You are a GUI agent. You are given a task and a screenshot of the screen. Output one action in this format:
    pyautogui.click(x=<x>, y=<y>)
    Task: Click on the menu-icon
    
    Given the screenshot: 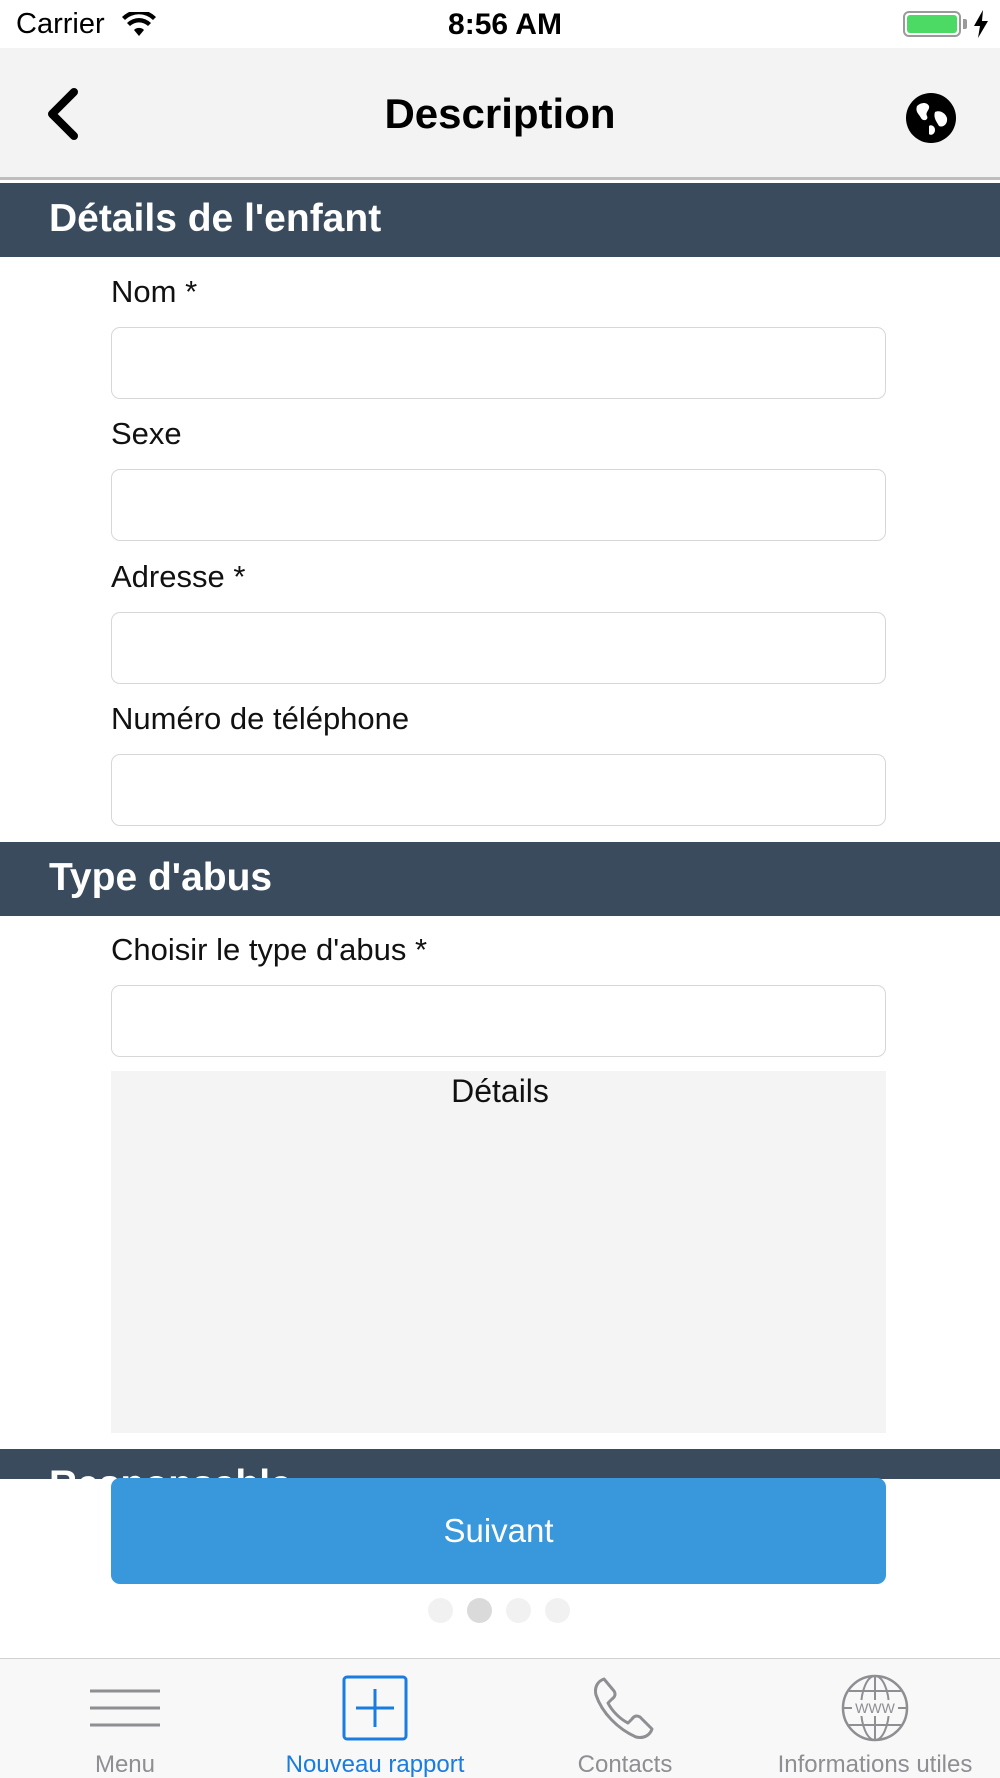 What is the action you would take?
    pyautogui.click(x=125, y=1708)
    